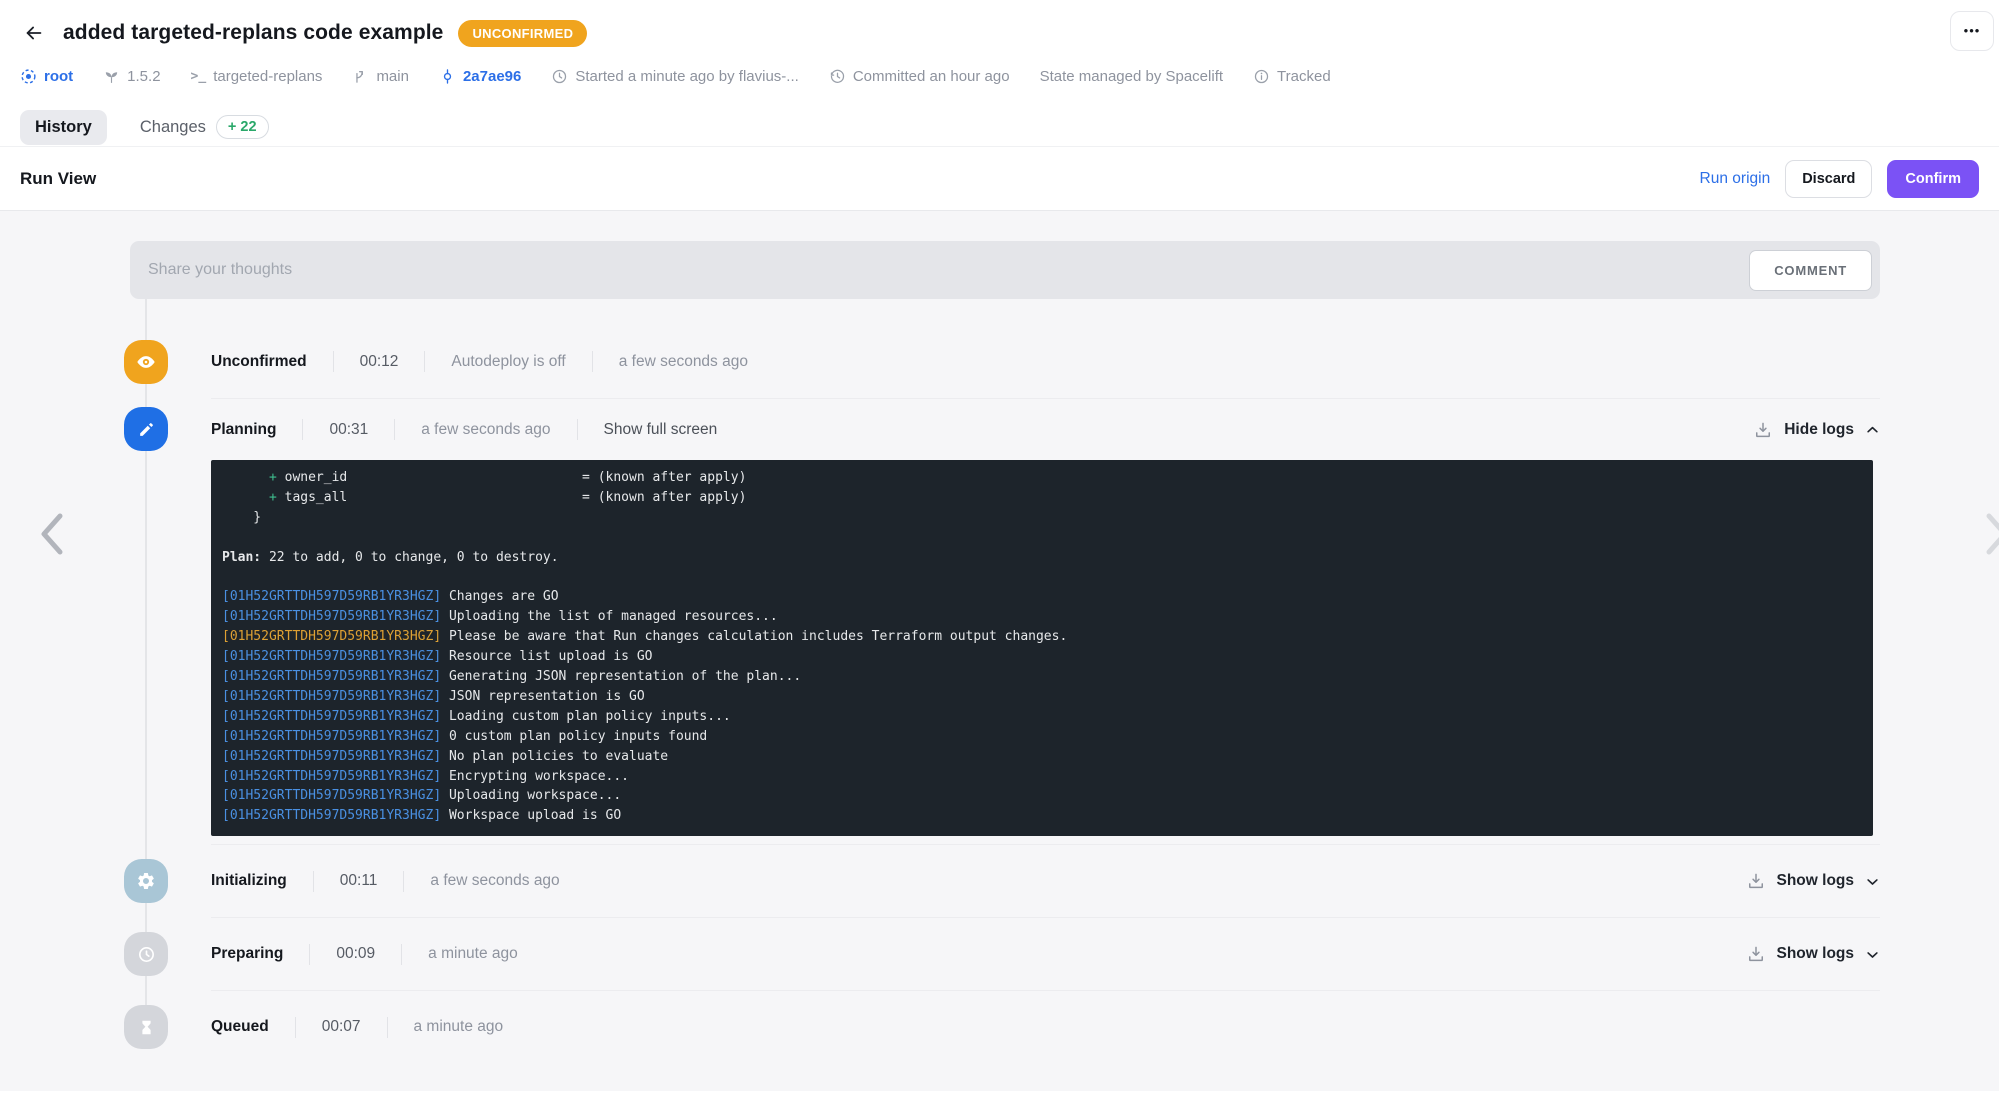  I want to click on stack-icon, so click(28, 76).